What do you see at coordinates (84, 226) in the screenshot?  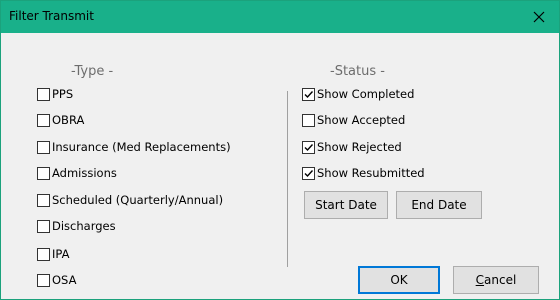 I see `checkbox-label: Discharges` at bounding box center [84, 226].